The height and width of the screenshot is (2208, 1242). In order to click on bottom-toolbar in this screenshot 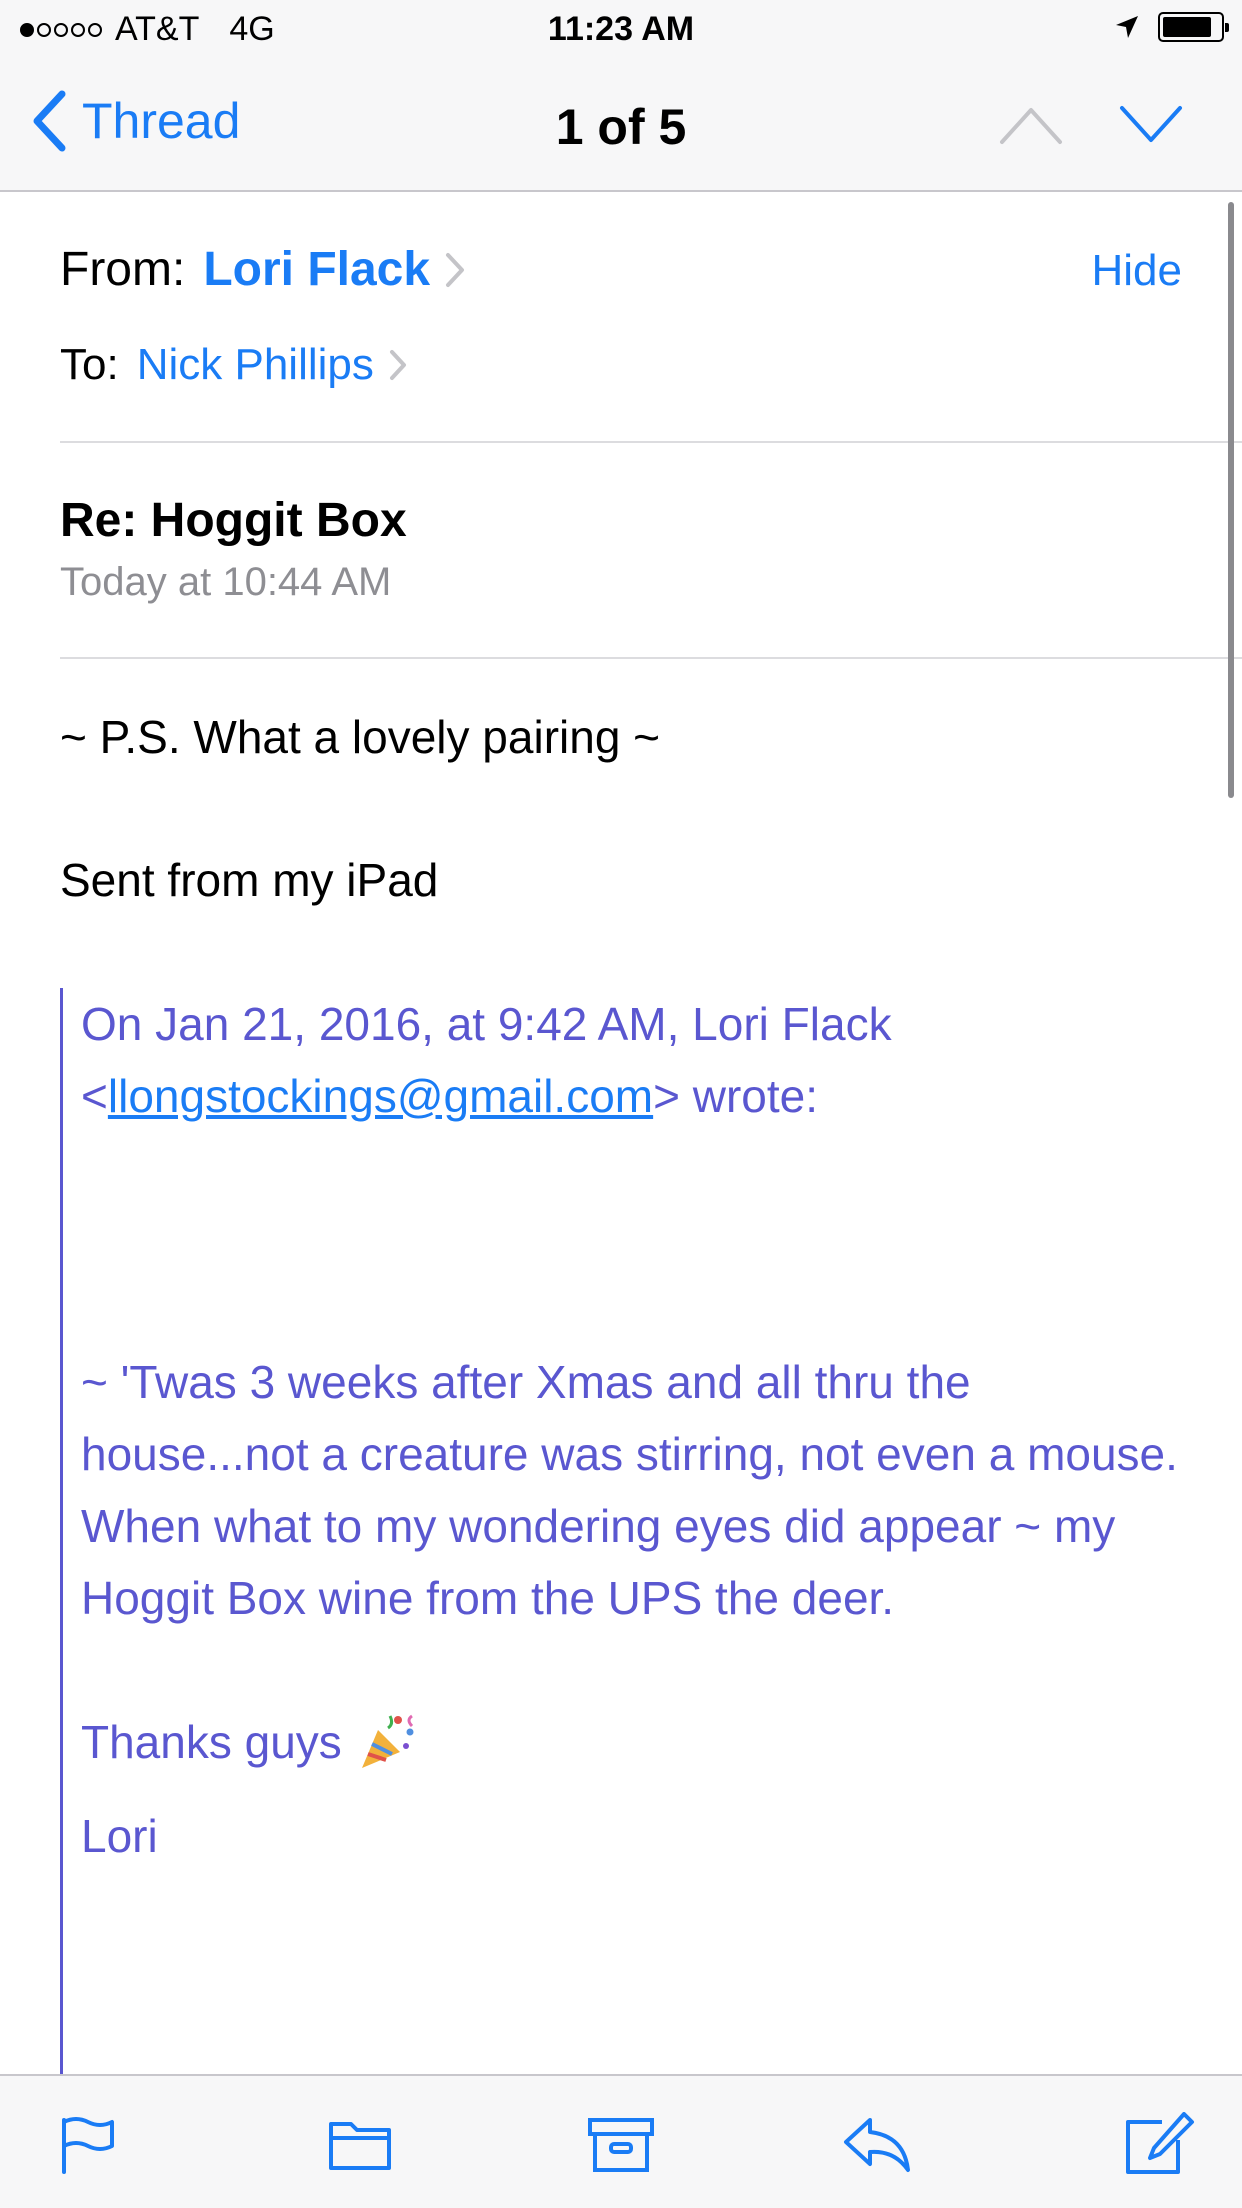, I will do `click(621, 2141)`.